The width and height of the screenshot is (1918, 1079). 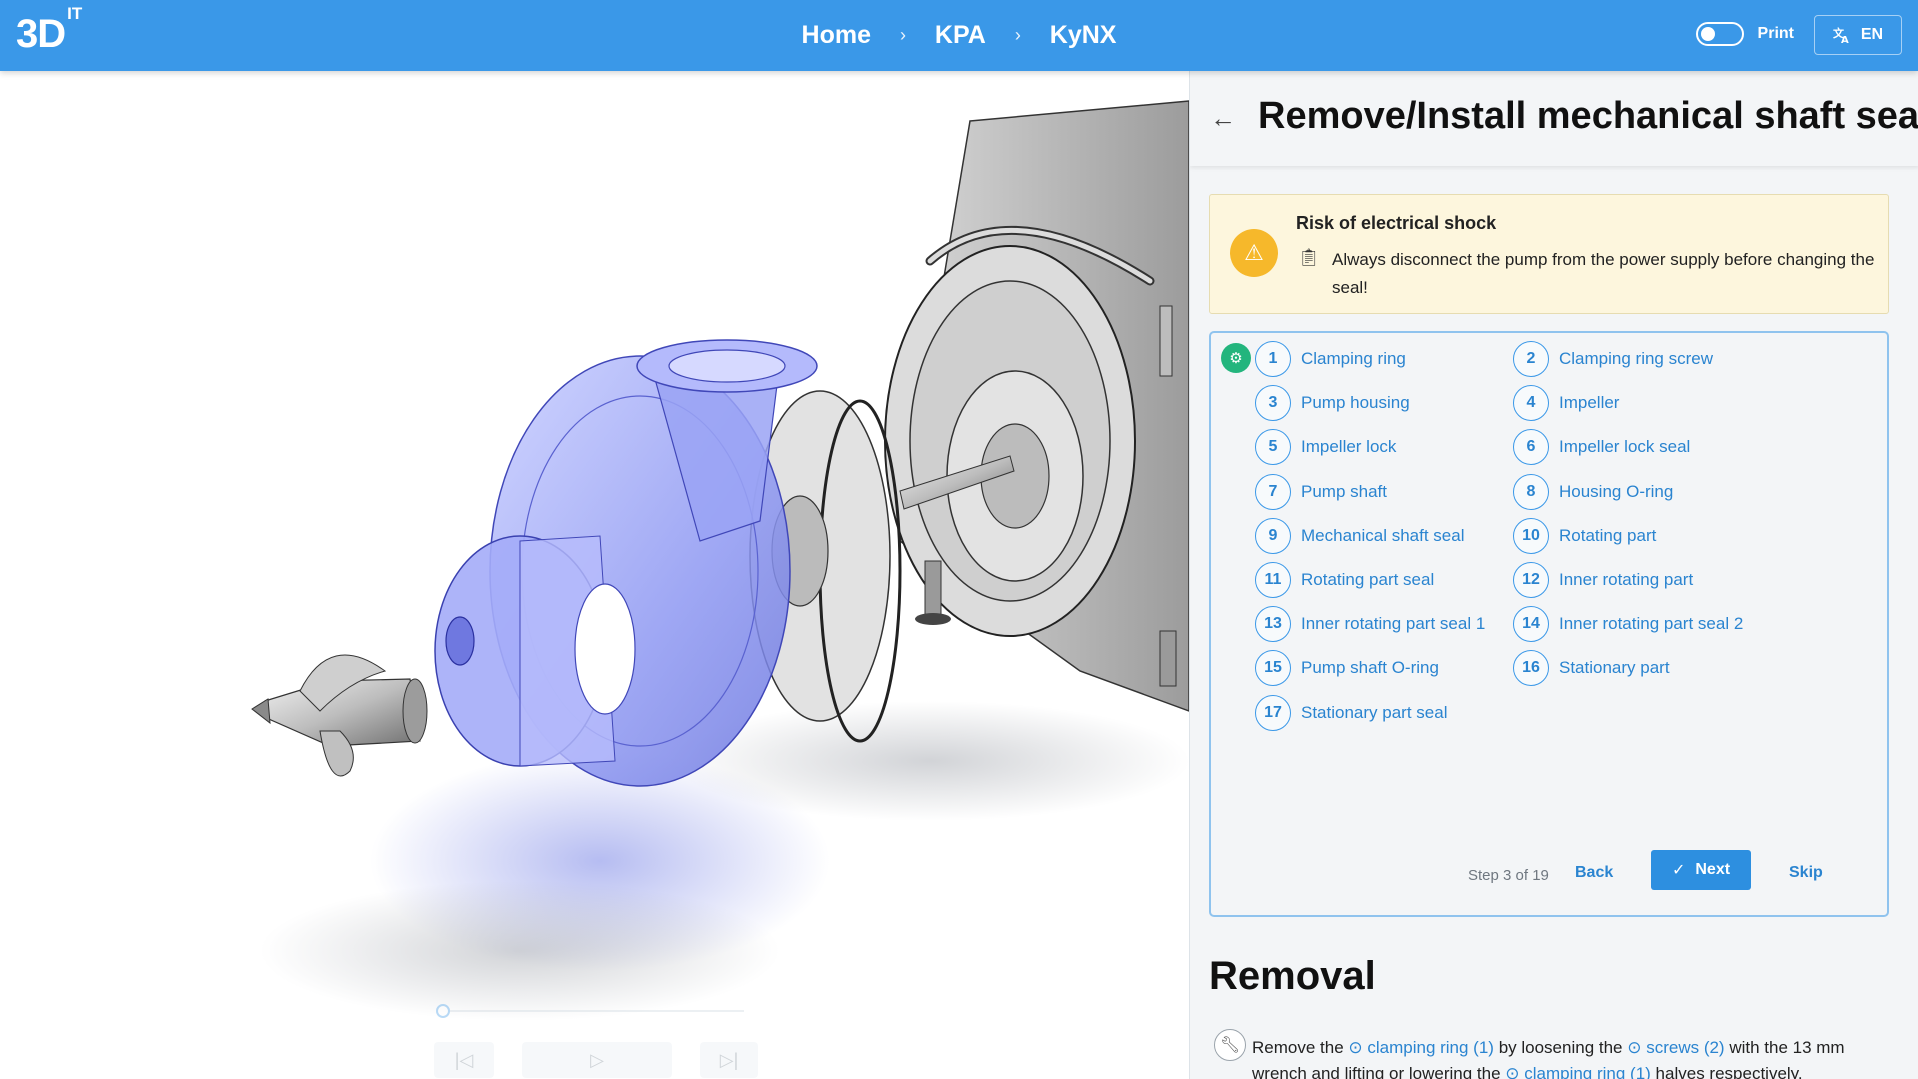 I want to click on outlet-opening, so click(x=727, y=366).